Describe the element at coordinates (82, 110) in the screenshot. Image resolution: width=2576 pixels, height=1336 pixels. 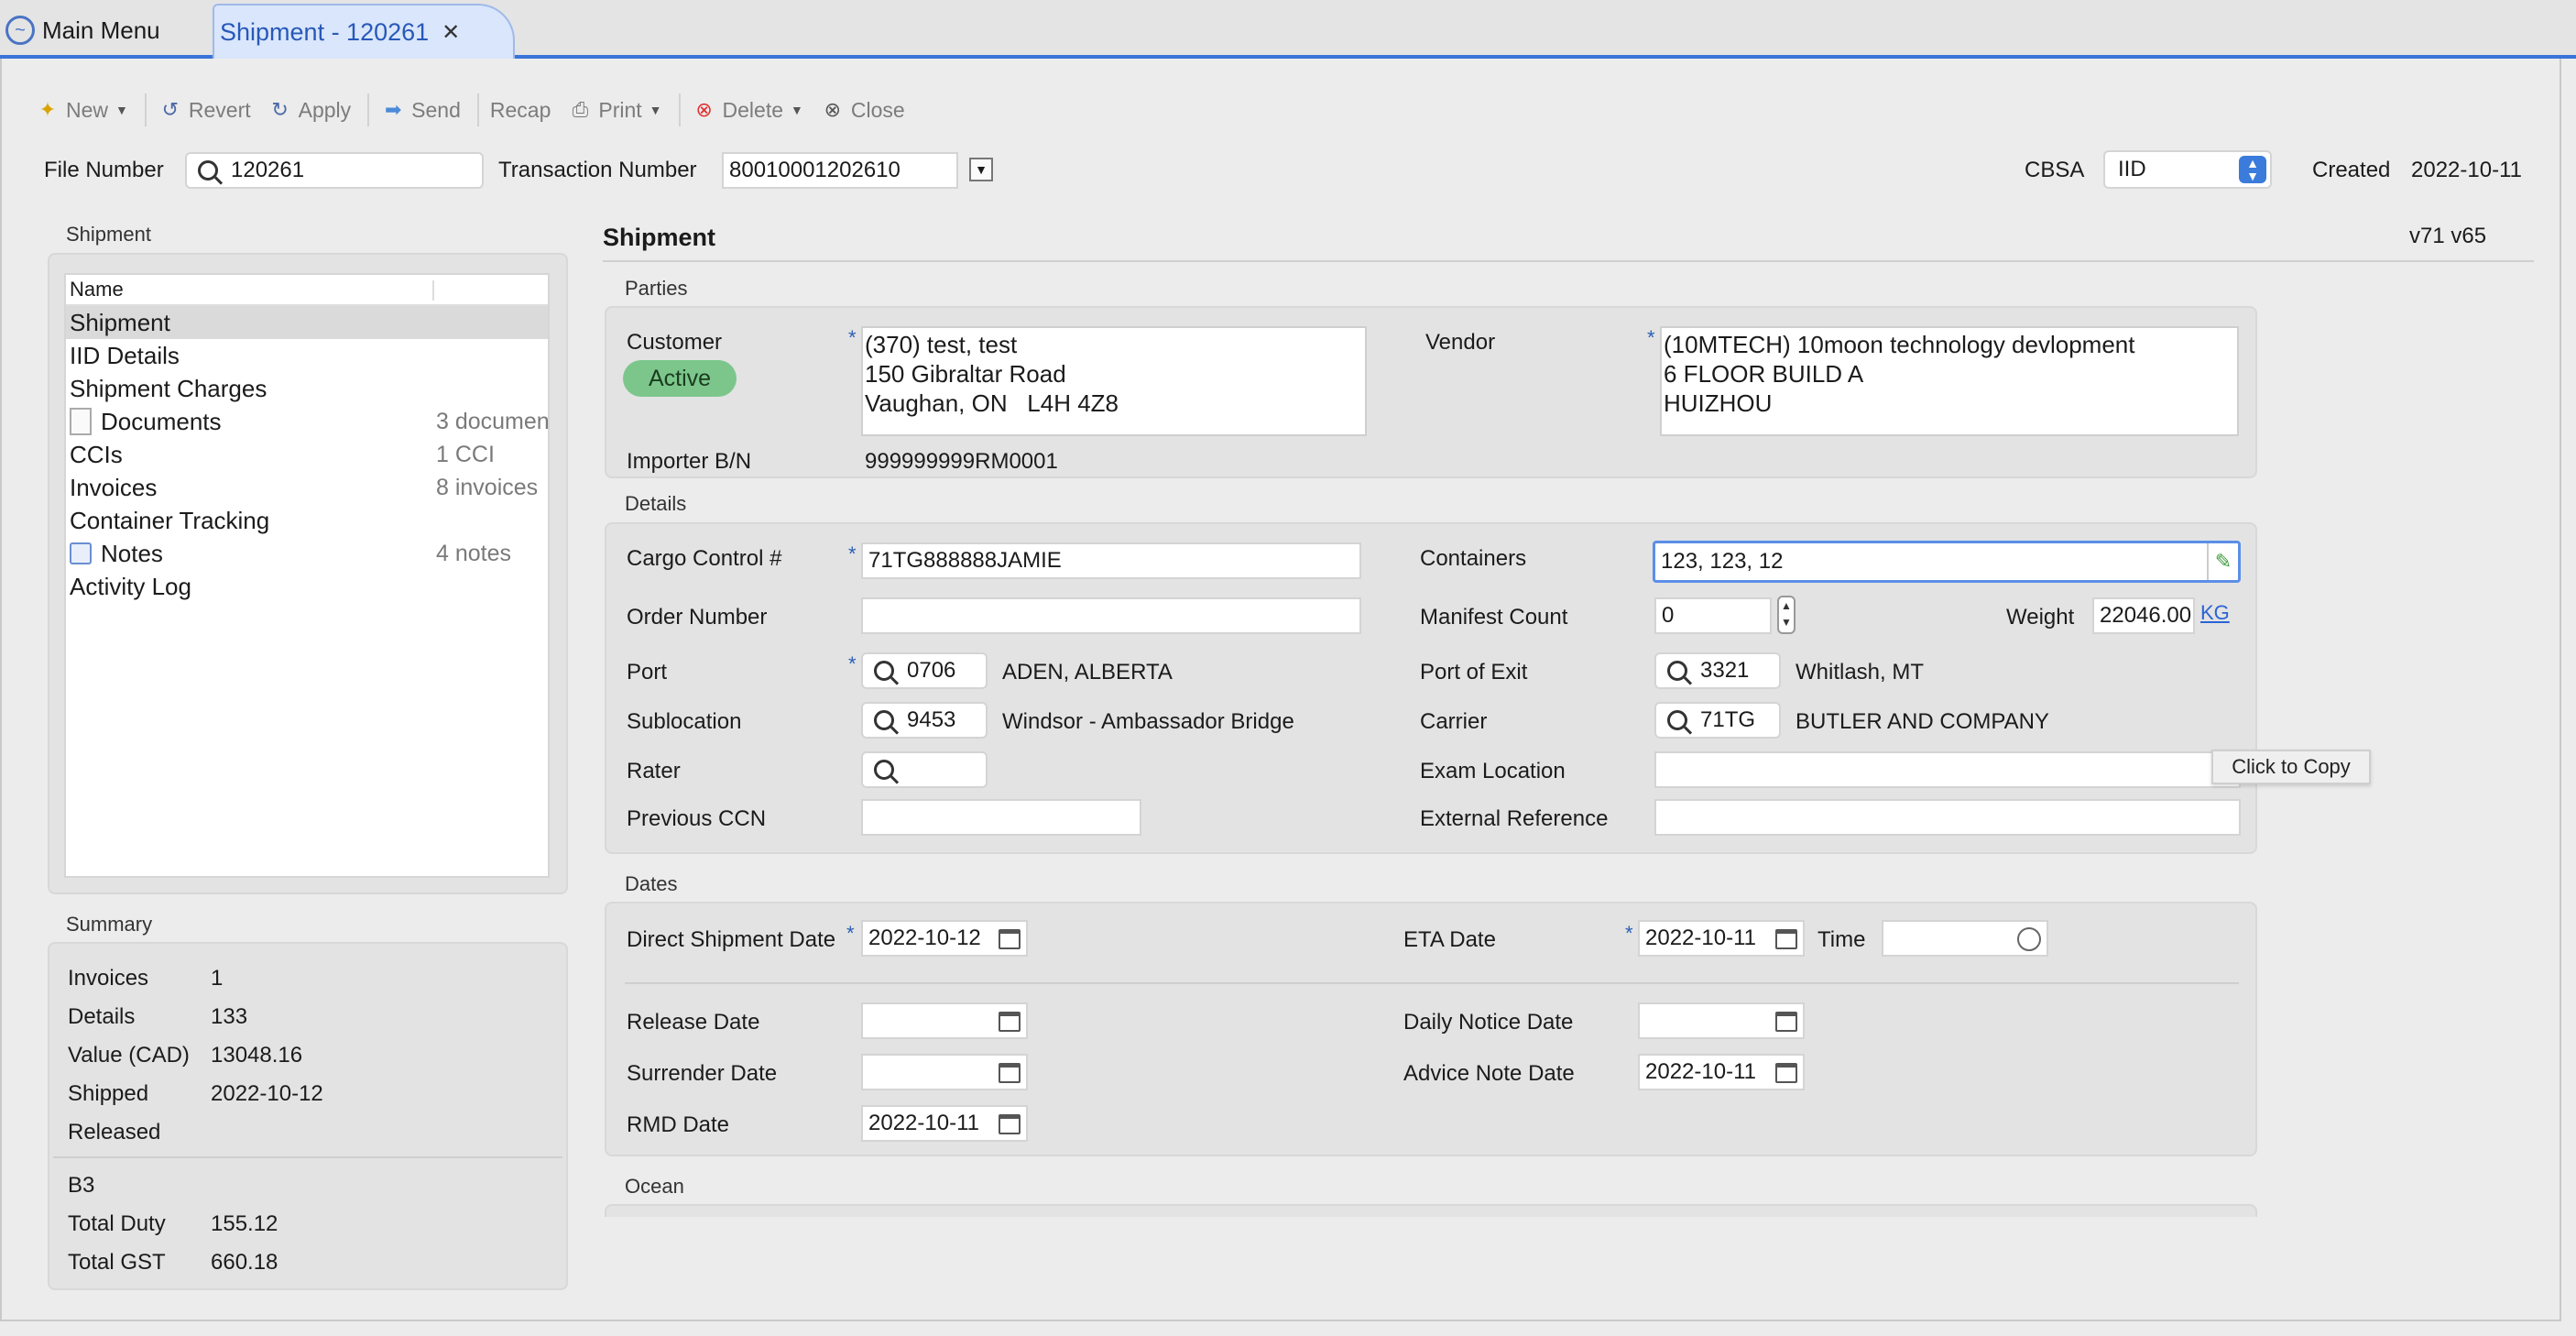
I see `new-button: ✦ New ▼` at that location.